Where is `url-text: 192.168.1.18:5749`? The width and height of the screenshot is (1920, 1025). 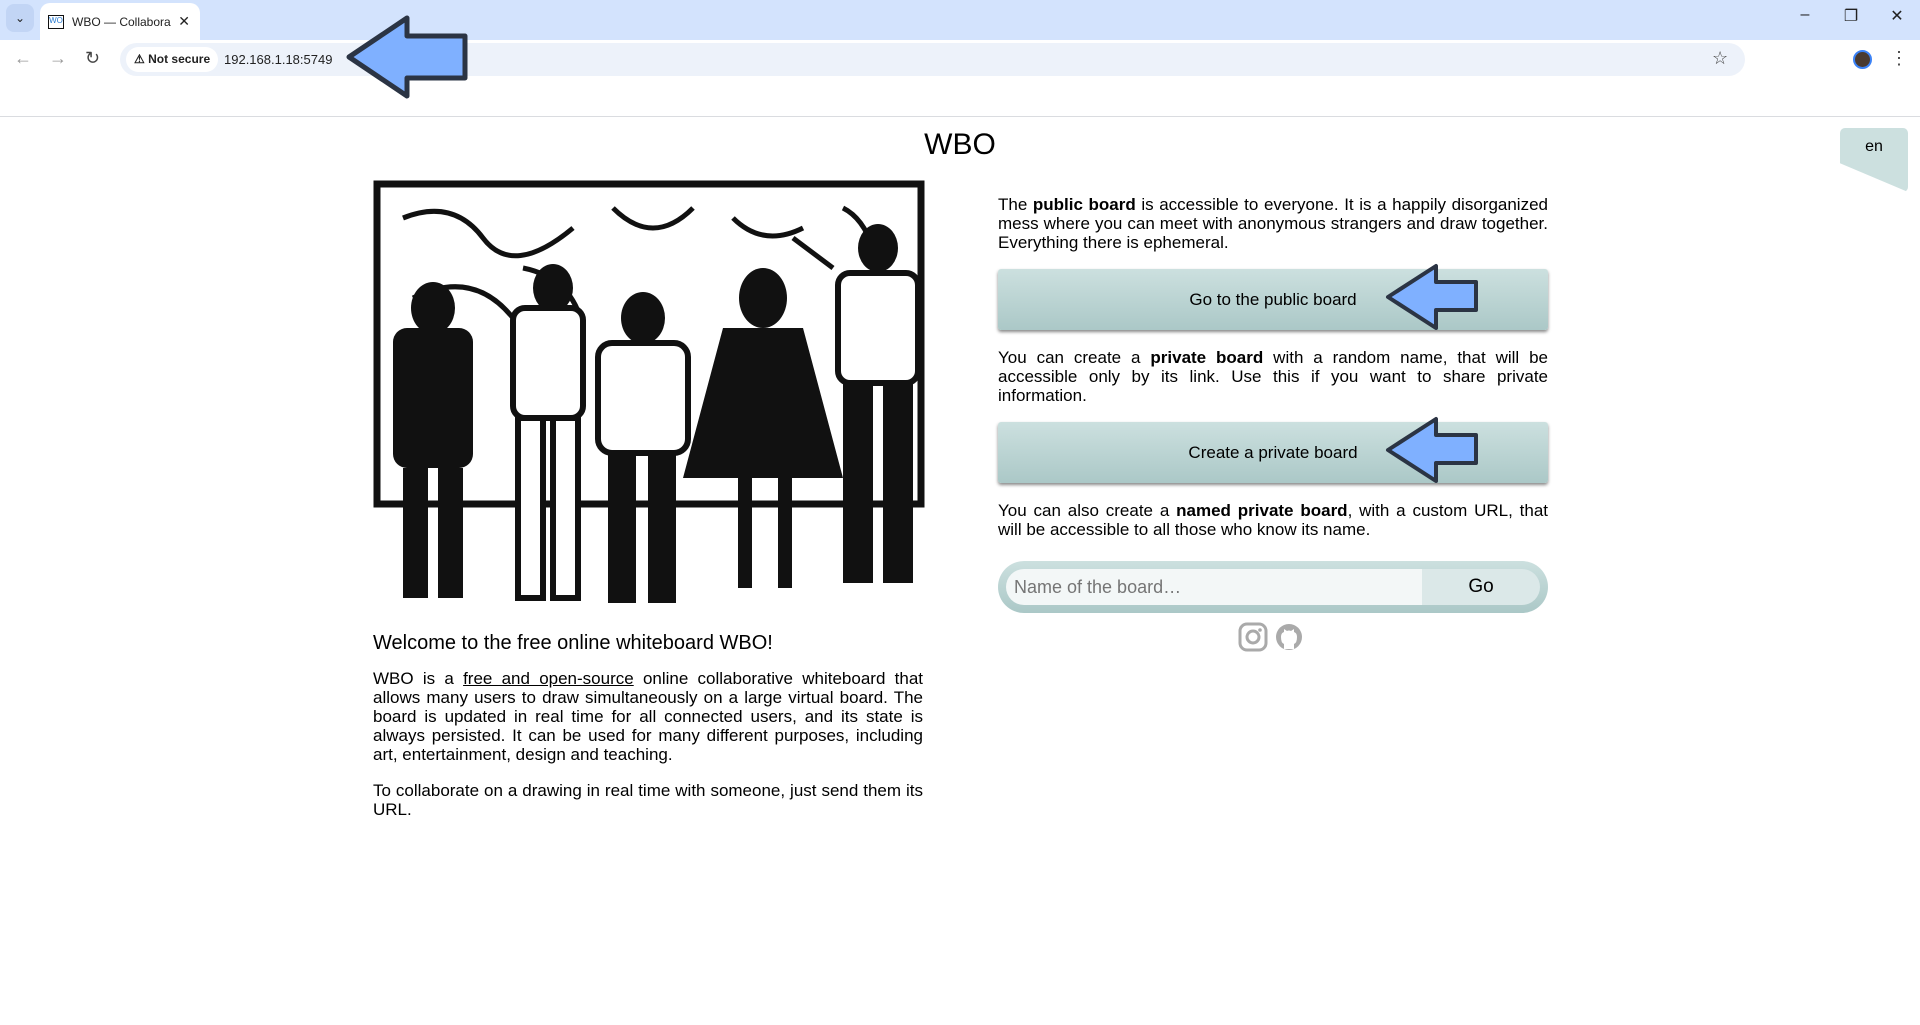
url-text: 192.168.1.18:5749 is located at coordinates (278, 59).